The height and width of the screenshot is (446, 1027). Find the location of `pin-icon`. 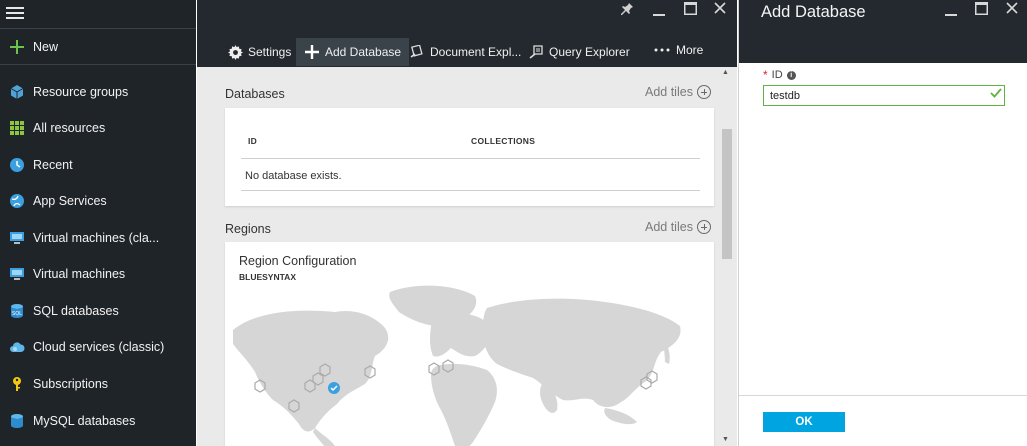

pin-icon is located at coordinates (627, 11).